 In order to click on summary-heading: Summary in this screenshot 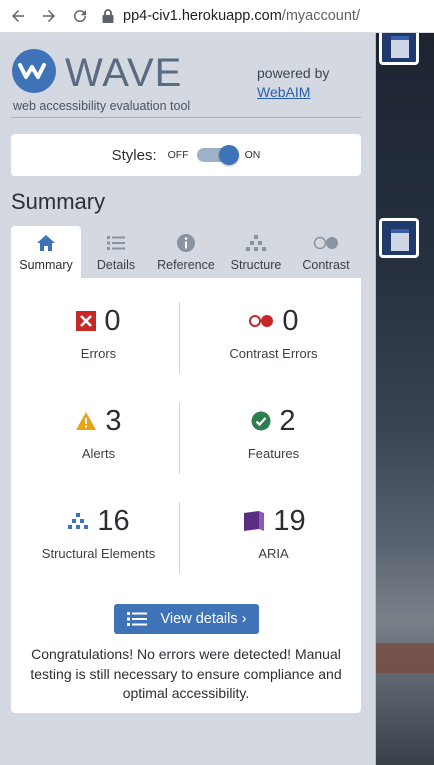, I will do `click(58, 201)`.